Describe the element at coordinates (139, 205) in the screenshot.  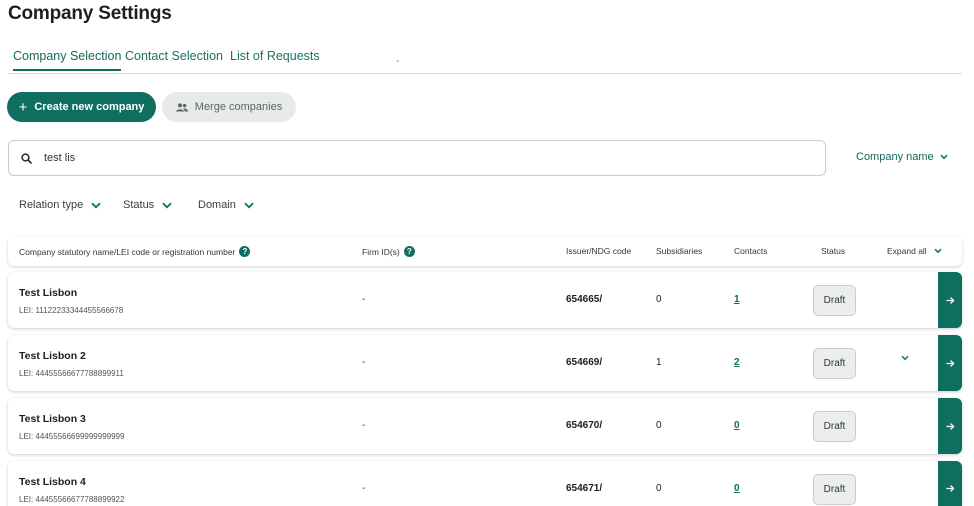
I see `status-filter-label: Status` at that location.